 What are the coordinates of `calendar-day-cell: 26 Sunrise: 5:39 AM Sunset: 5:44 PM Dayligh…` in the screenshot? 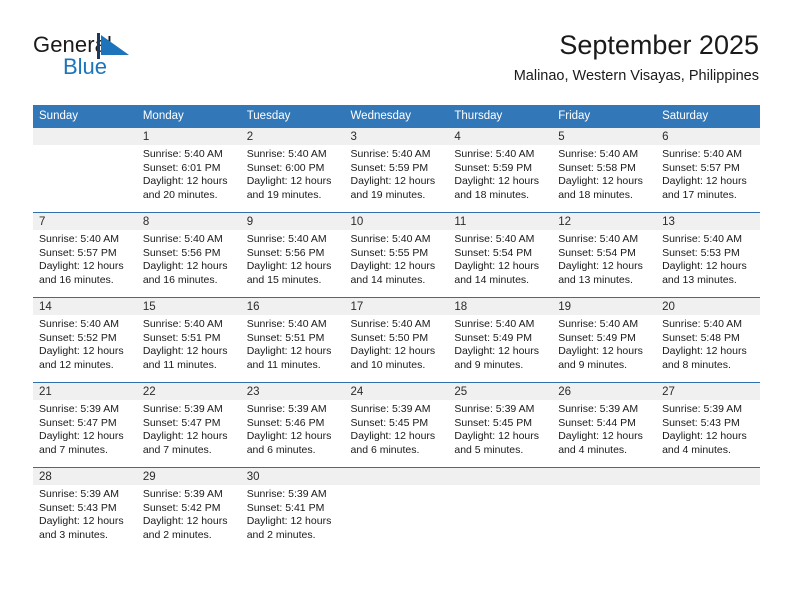 It's located at (604, 425).